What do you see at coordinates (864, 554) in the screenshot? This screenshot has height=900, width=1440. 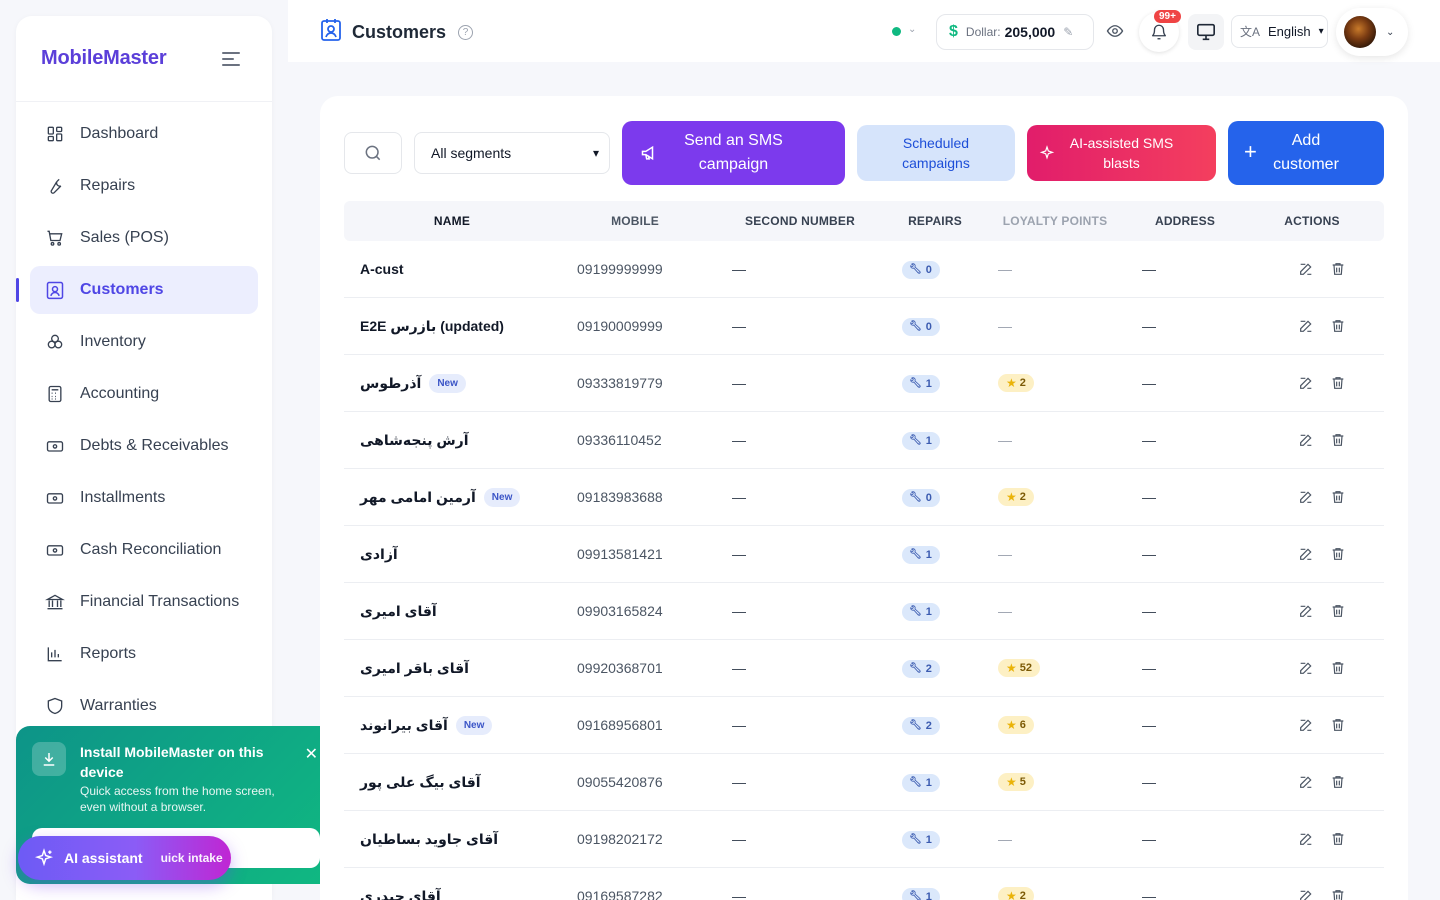 I see `table-row: آزادی 09913581421 — 🔧︎ 1 — —` at bounding box center [864, 554].